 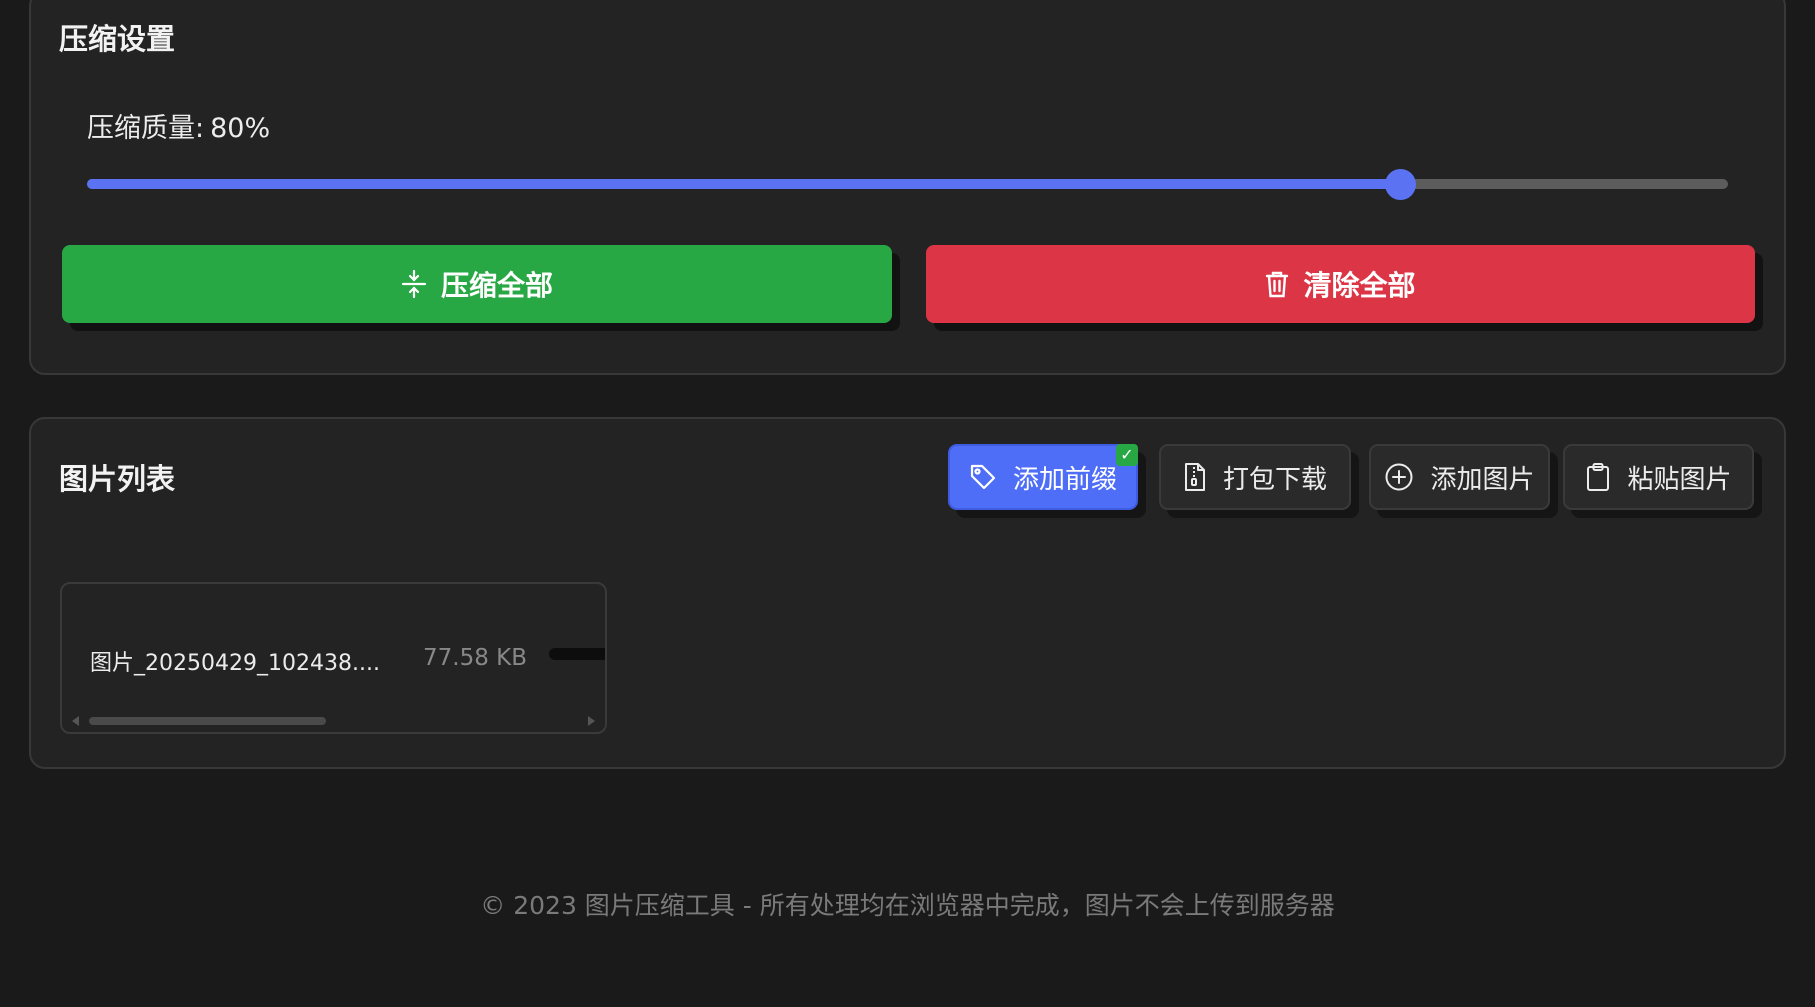 I want to click on quality-slider, so click(x=907, y=184).